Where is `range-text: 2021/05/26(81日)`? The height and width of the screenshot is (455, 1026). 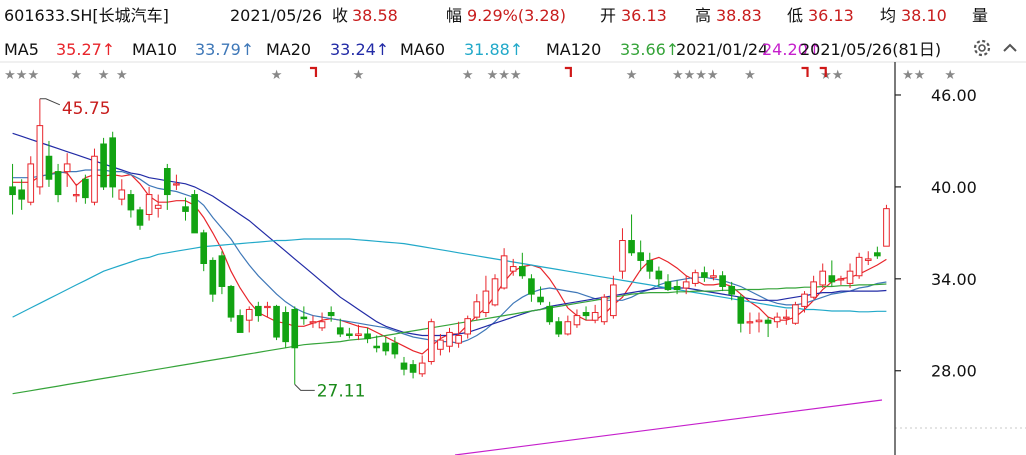 range-text: 2021/05/26(81日) is located at coordinates (870, 49).